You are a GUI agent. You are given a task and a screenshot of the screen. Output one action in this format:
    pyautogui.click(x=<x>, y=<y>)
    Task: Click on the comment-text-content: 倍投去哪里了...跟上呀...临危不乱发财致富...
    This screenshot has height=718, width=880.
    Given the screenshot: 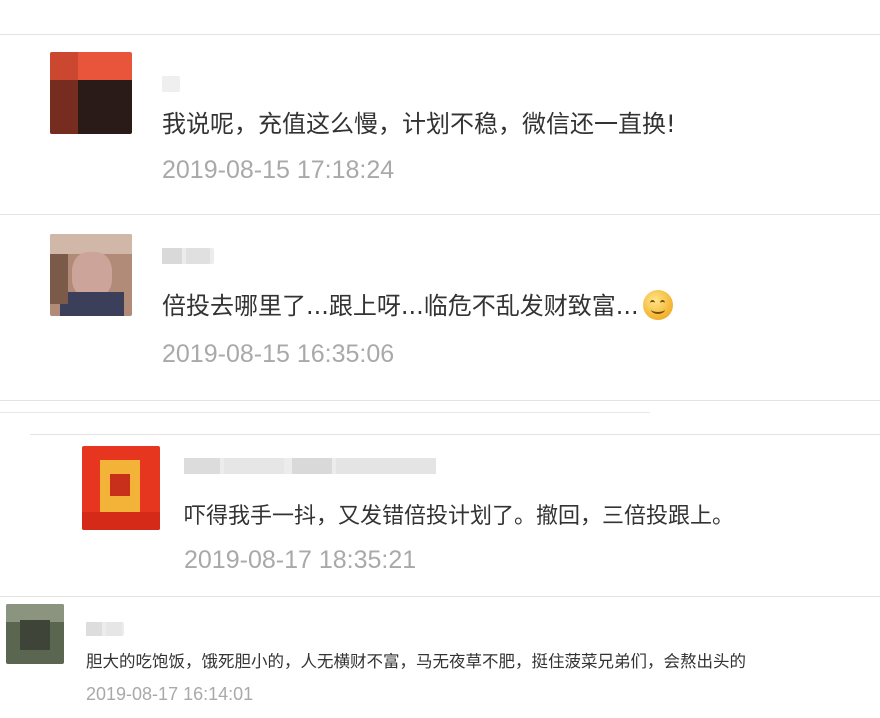 What is the action you would take?
    pyautogui.click(x=400, y=306)
    